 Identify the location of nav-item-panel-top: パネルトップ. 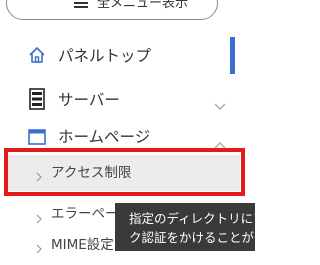
(114, 56).